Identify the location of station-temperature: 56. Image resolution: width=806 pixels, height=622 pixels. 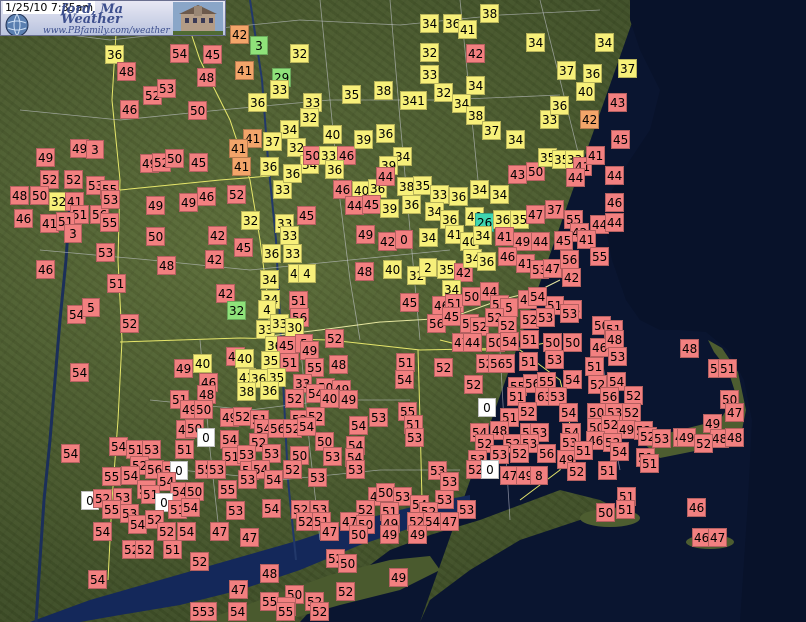
(570, 259).